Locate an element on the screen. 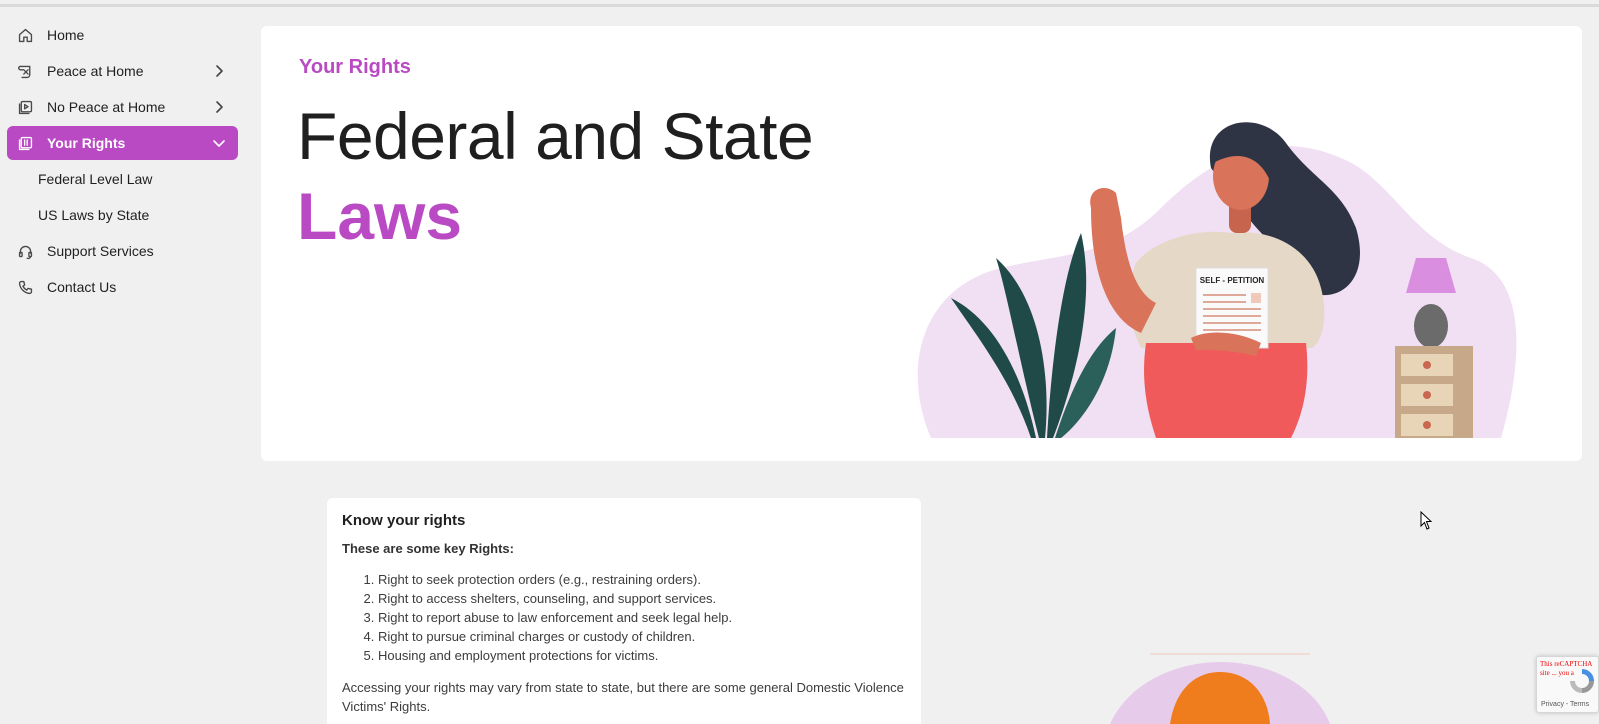 This screenshot has width=1599, height=724. sidebar-item-label: Peace at Home is located at coordinates (95, 71).